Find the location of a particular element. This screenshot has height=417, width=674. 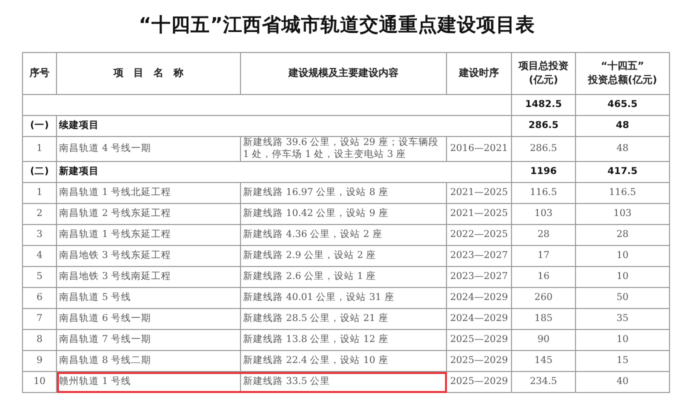

table-cell: 新建线路 16.97 公里，设站 8 座 is located at coordinates (315, 192).